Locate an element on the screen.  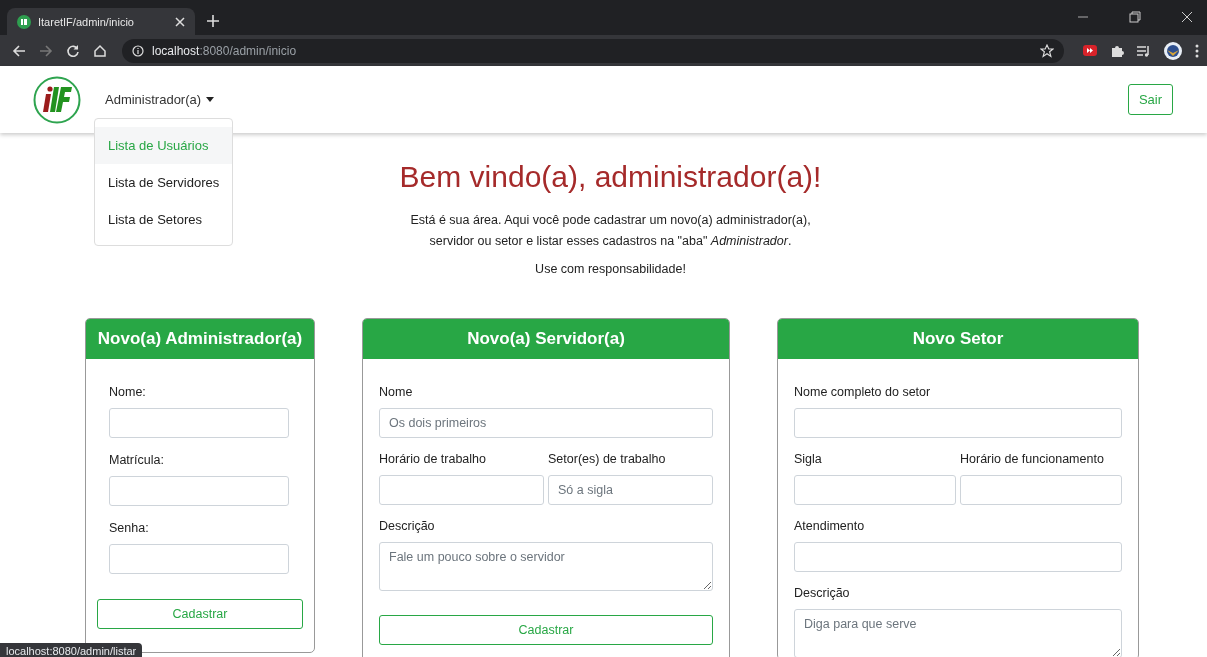
puzzle-icon is located at coordinates (1117, 50).